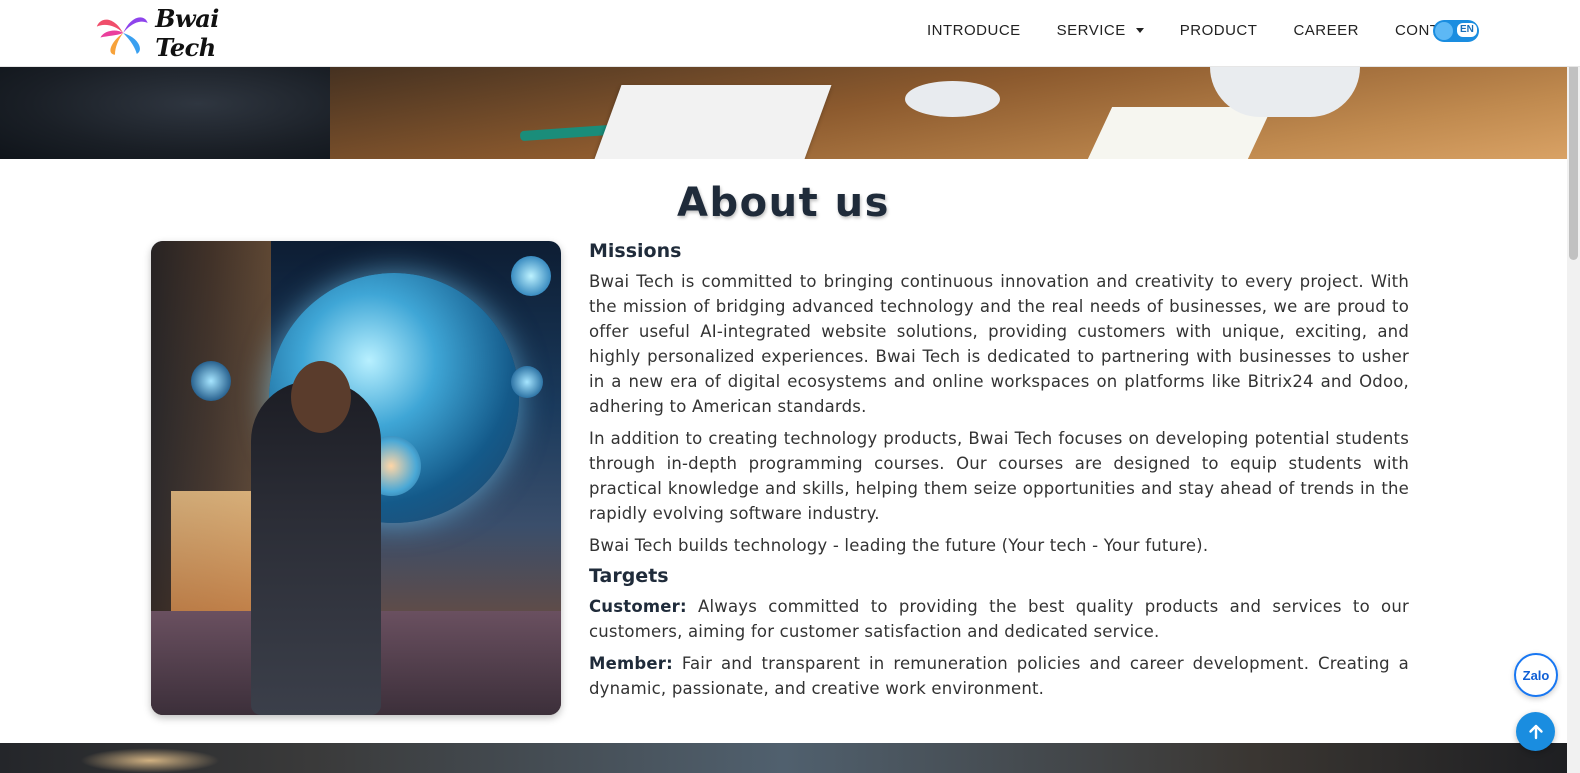 The image size is (1580, 773). What do you see at coordinates (783, 758) in the screenshot?
I see `next-section-image` at bounding box center [783, 758].